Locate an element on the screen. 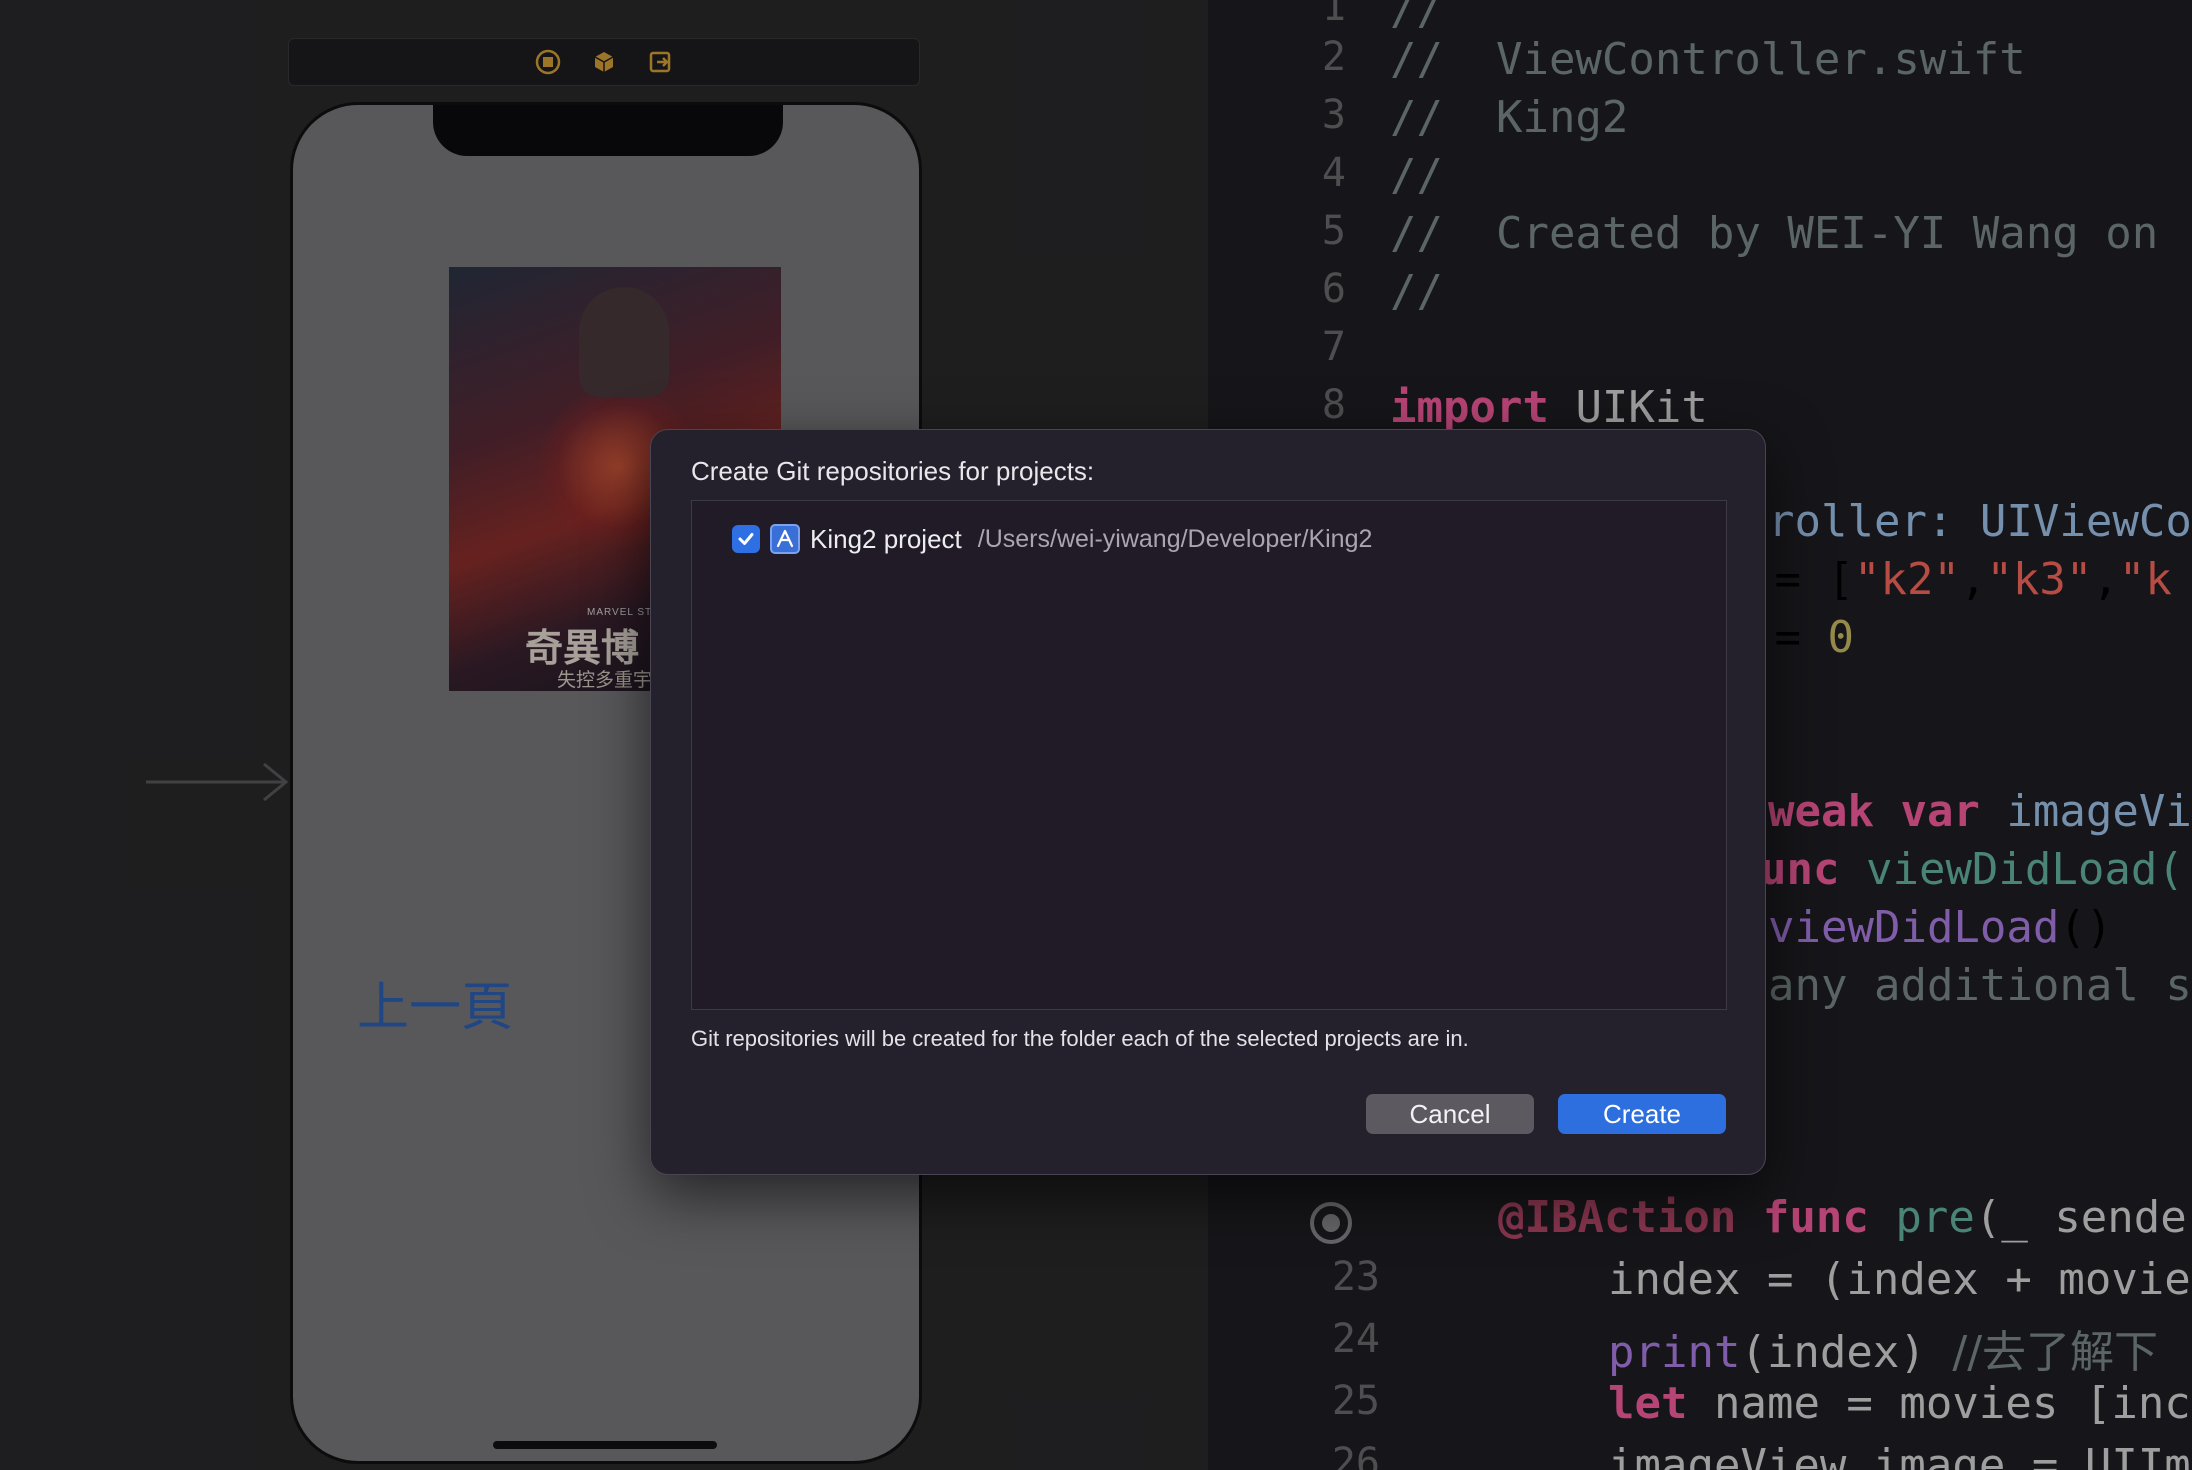  checkmark-icon is located at coordinates (746, 539).